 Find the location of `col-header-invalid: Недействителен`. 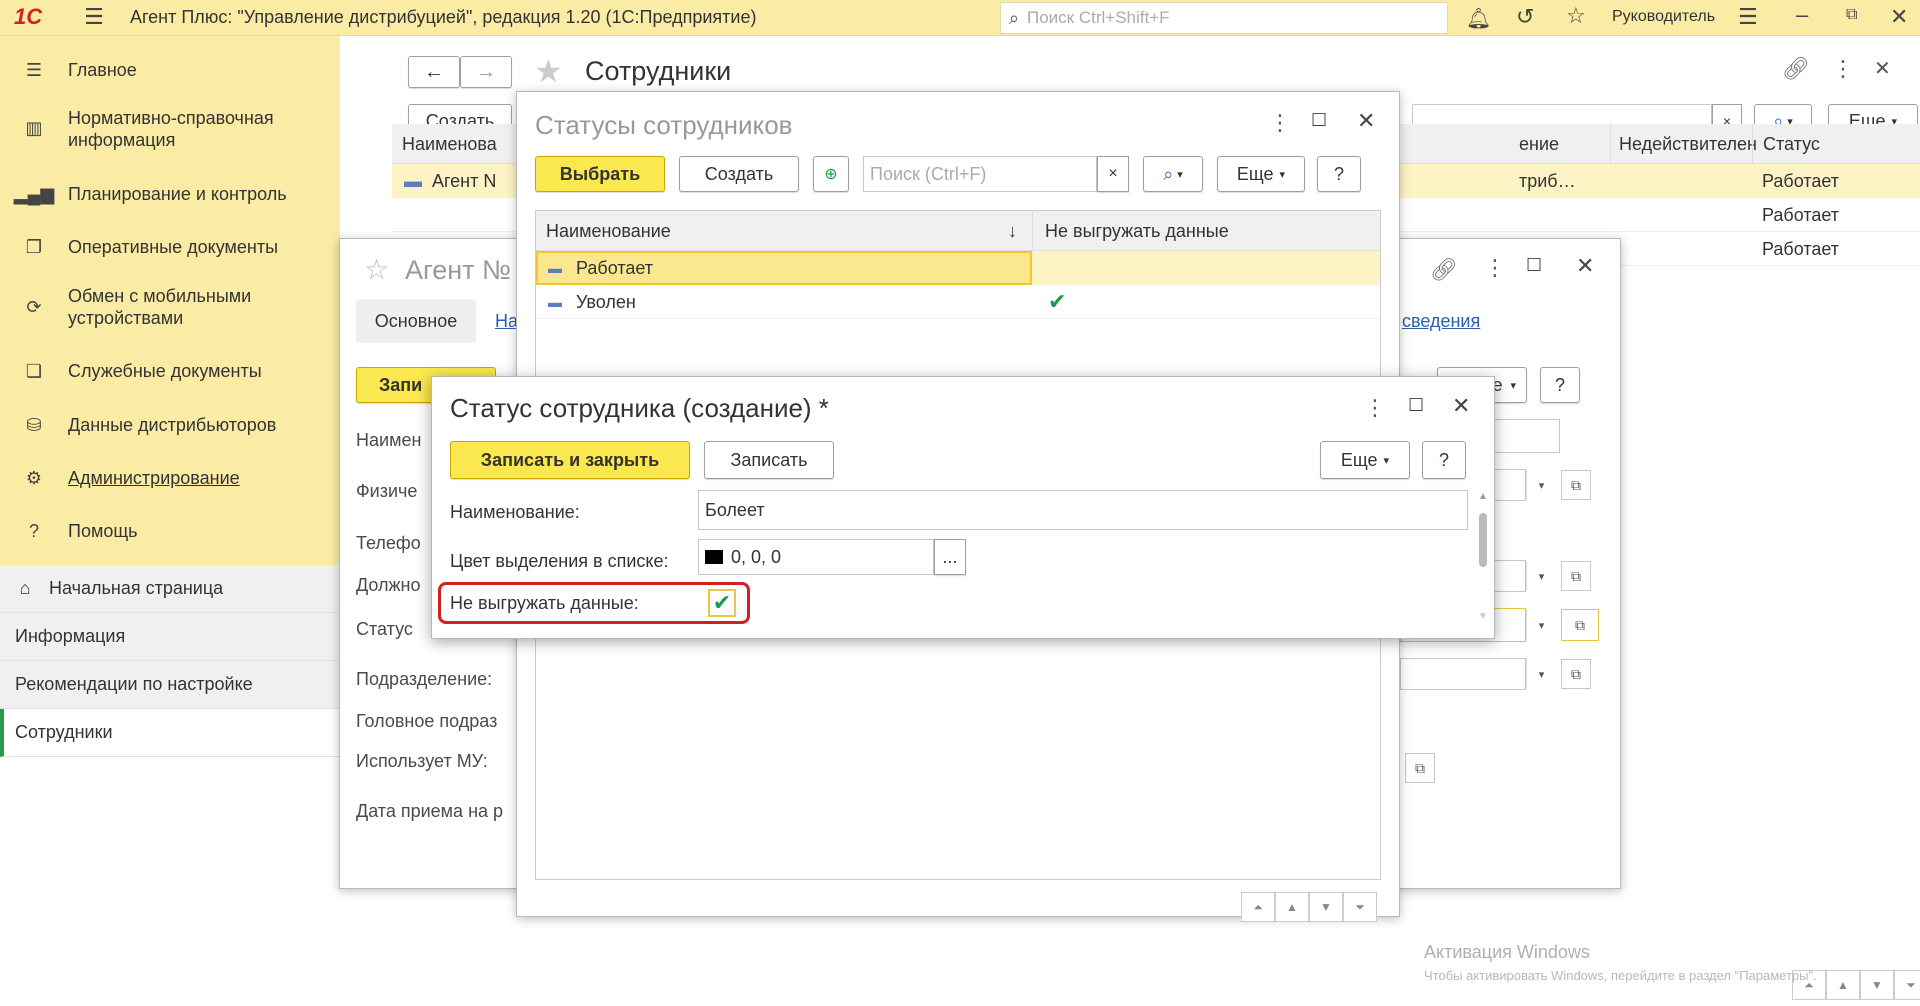

col-header-invalid: Недействителен is located at coordinates (1683, 144).